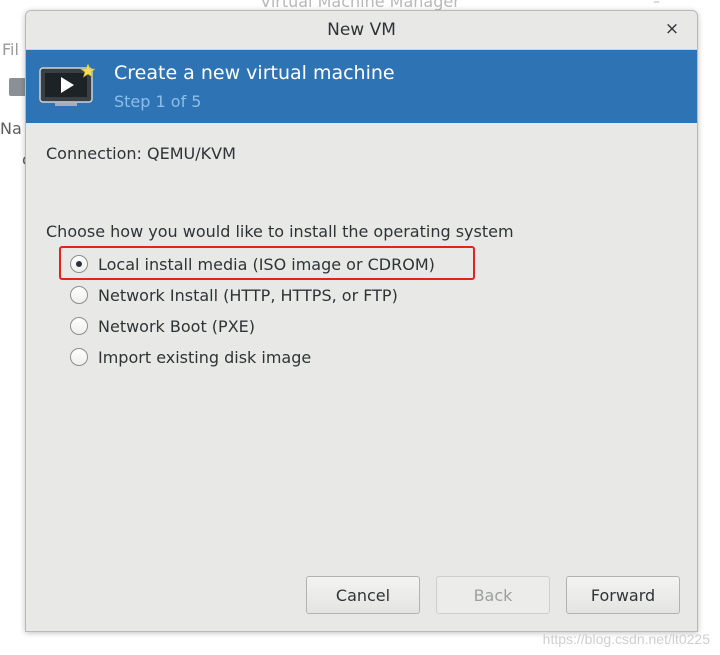  What do you see at coordinates (254, 73) in the screenshot?
I see `wizard-heading: Create a new virtual machine` at bounding box center [254, 73].